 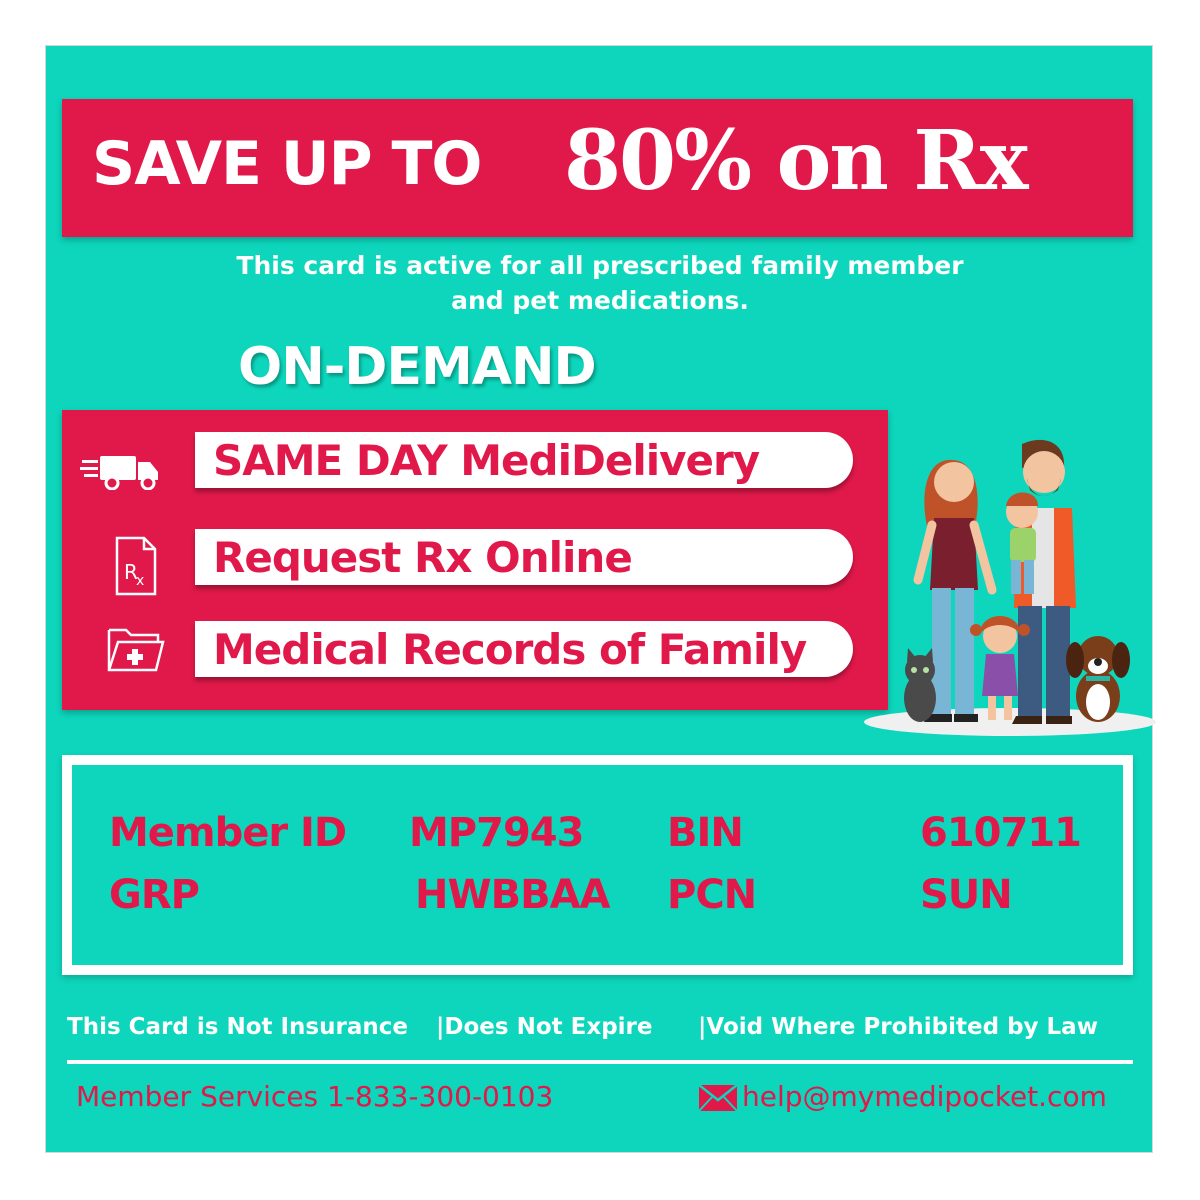 I want to click on pcn-value: SUN, so click(x=966, y=895).